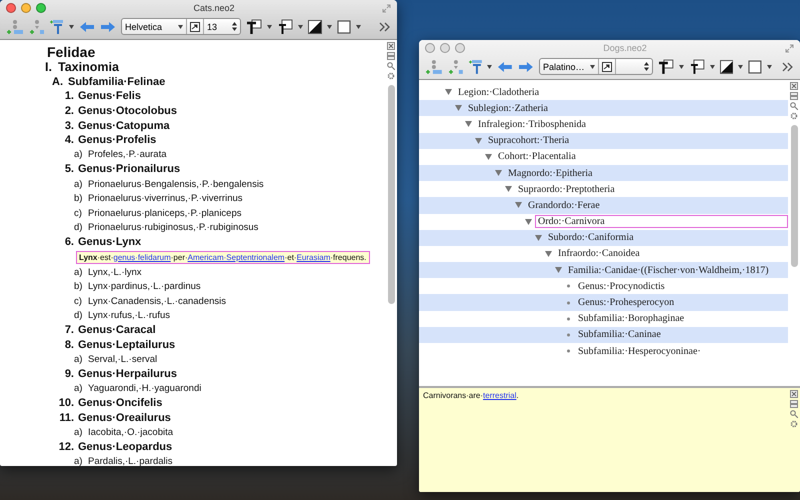  Describe the element at coordinates (79, 286) in the screenshot. I see `outline-number: b)` at that location.